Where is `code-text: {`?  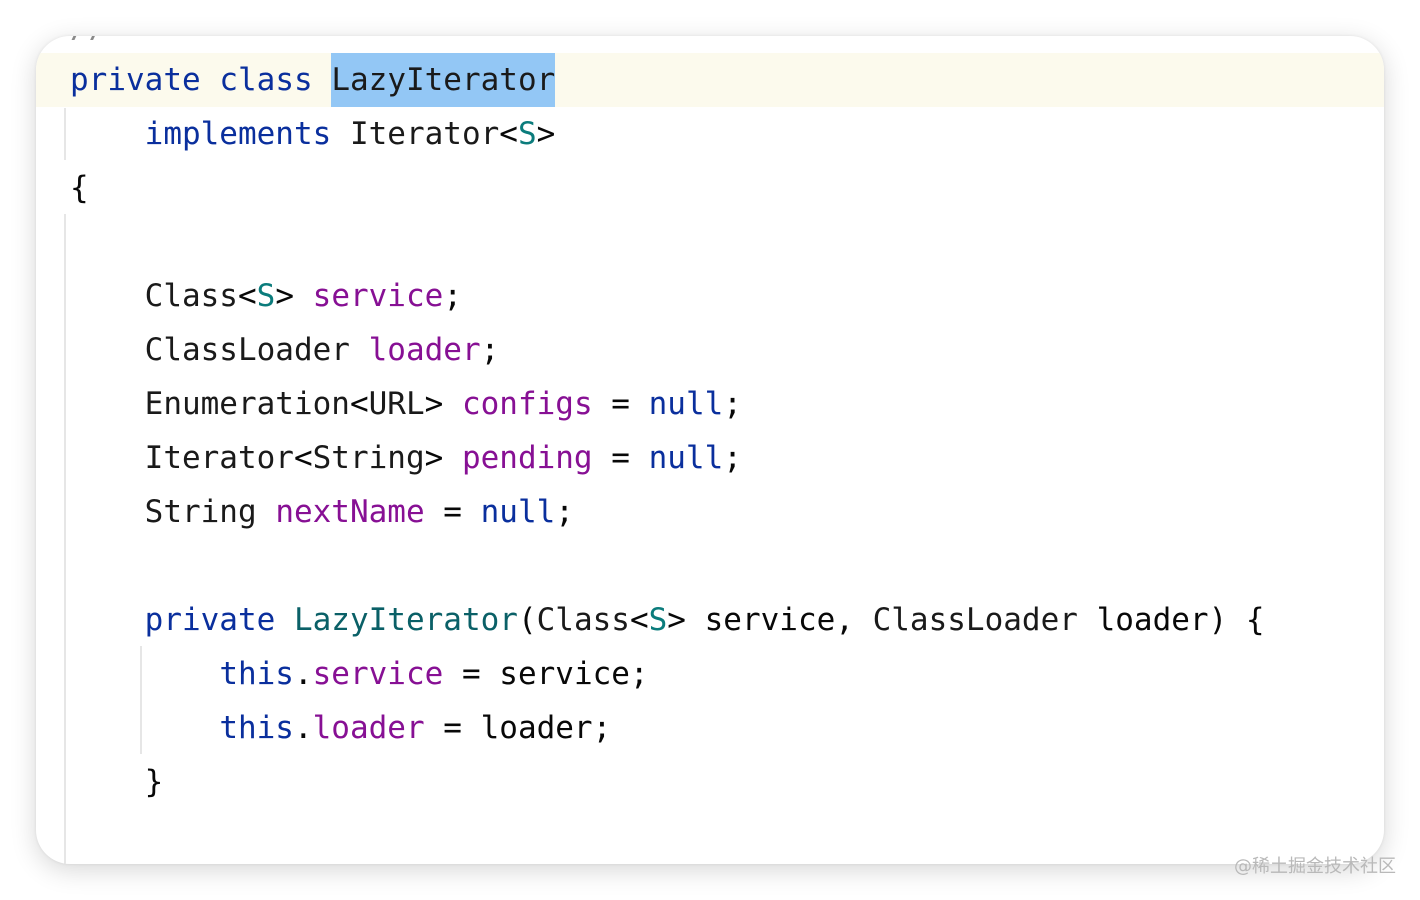 code-text: { is located at coordinates (79, 188).